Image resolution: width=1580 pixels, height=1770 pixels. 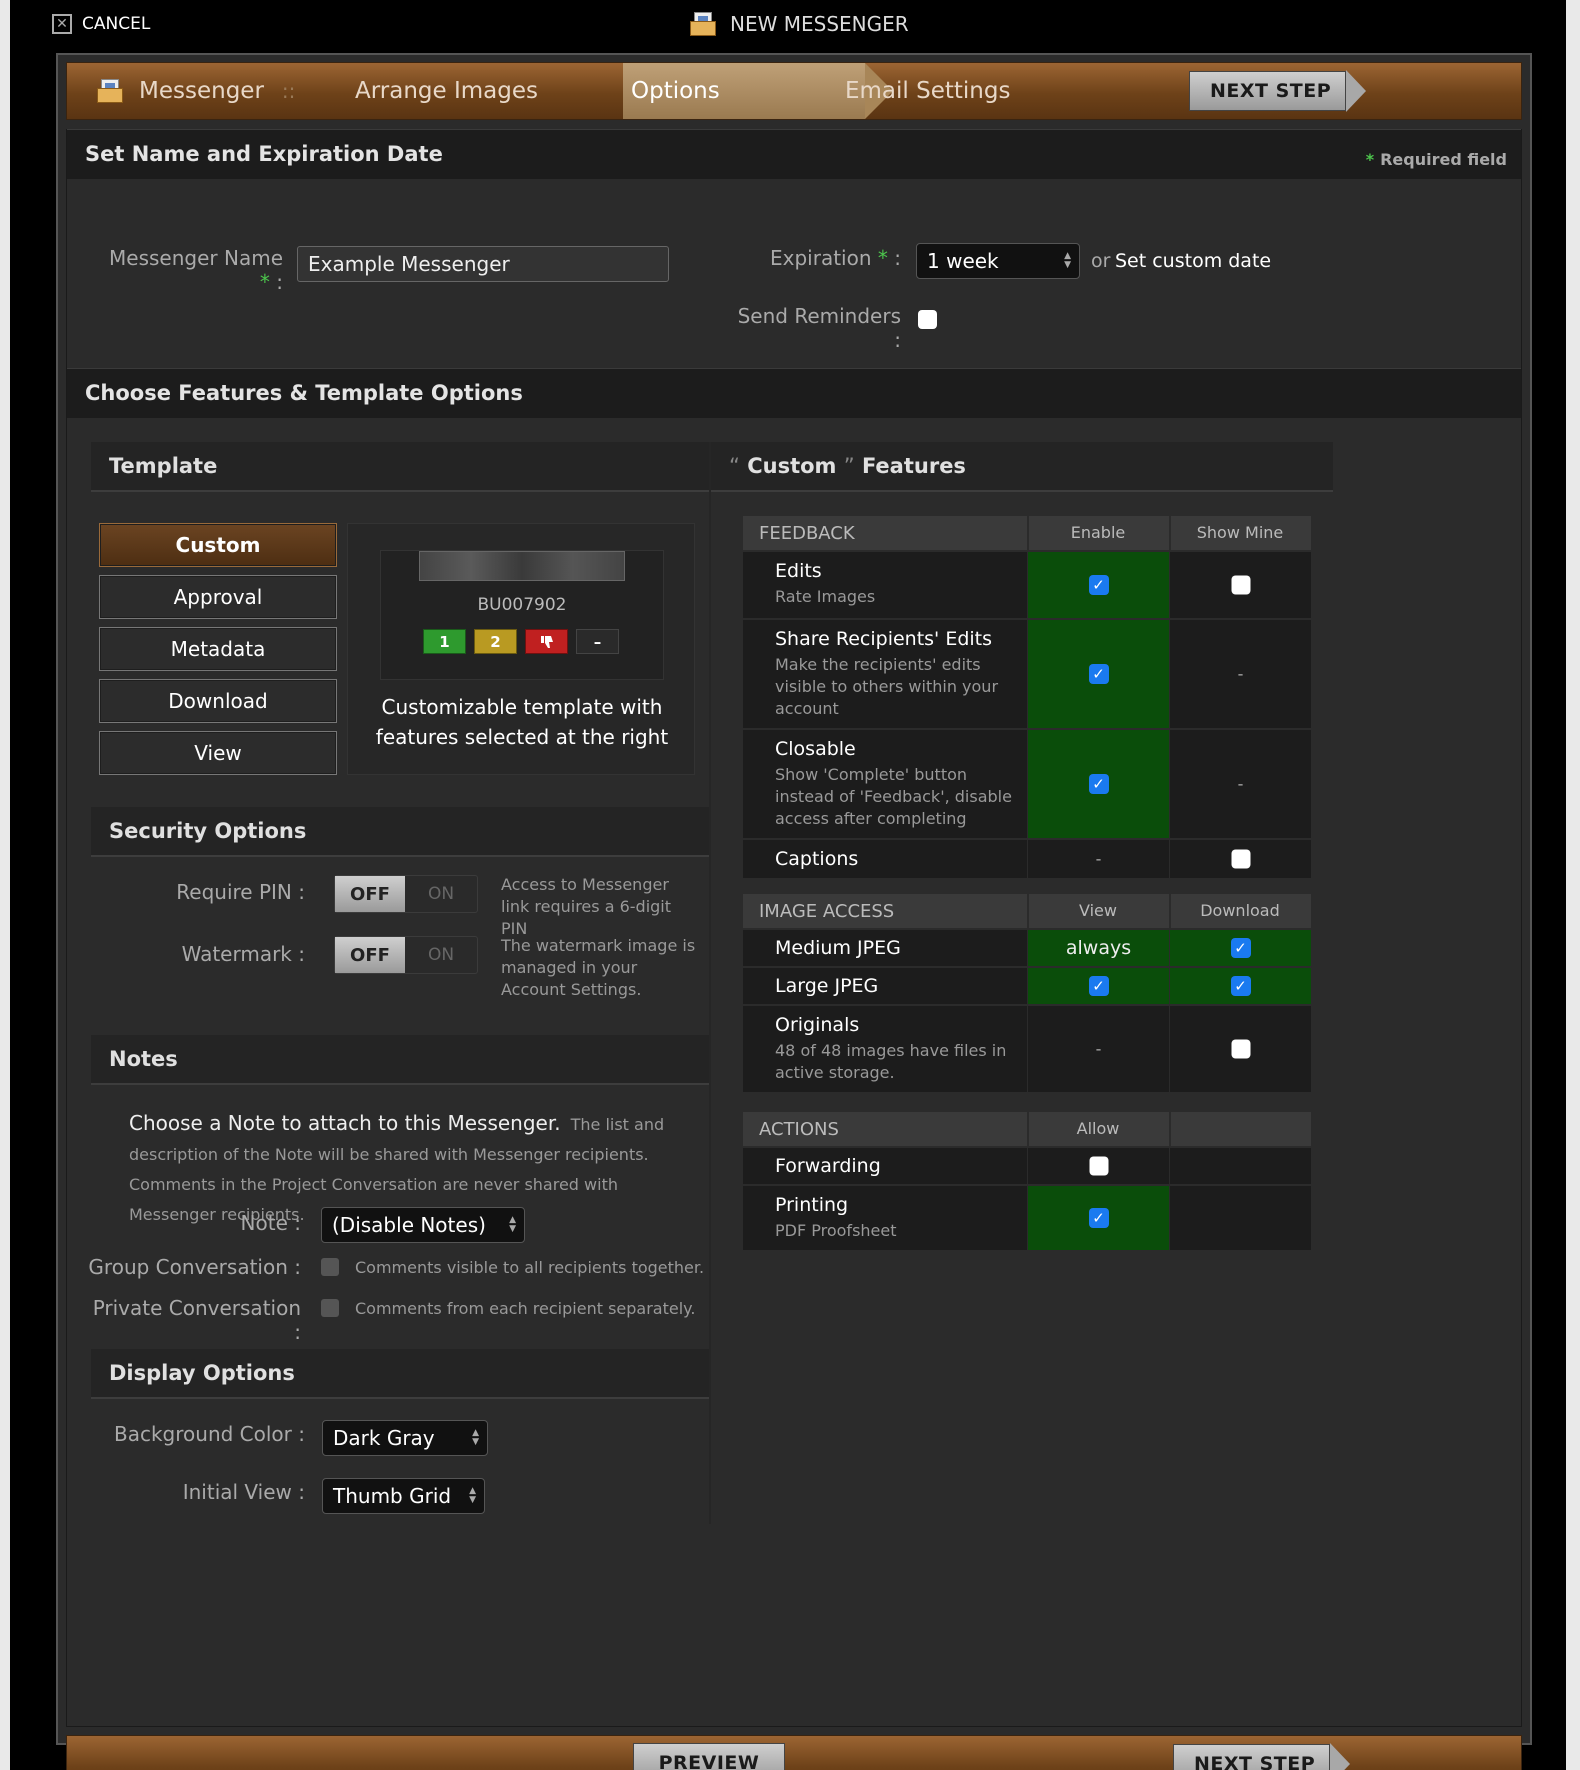 What do you see at coordinates (835, 258) in the screenshot?
I see `expiration-label: Expiration * :` at bounding box center [835, 258].